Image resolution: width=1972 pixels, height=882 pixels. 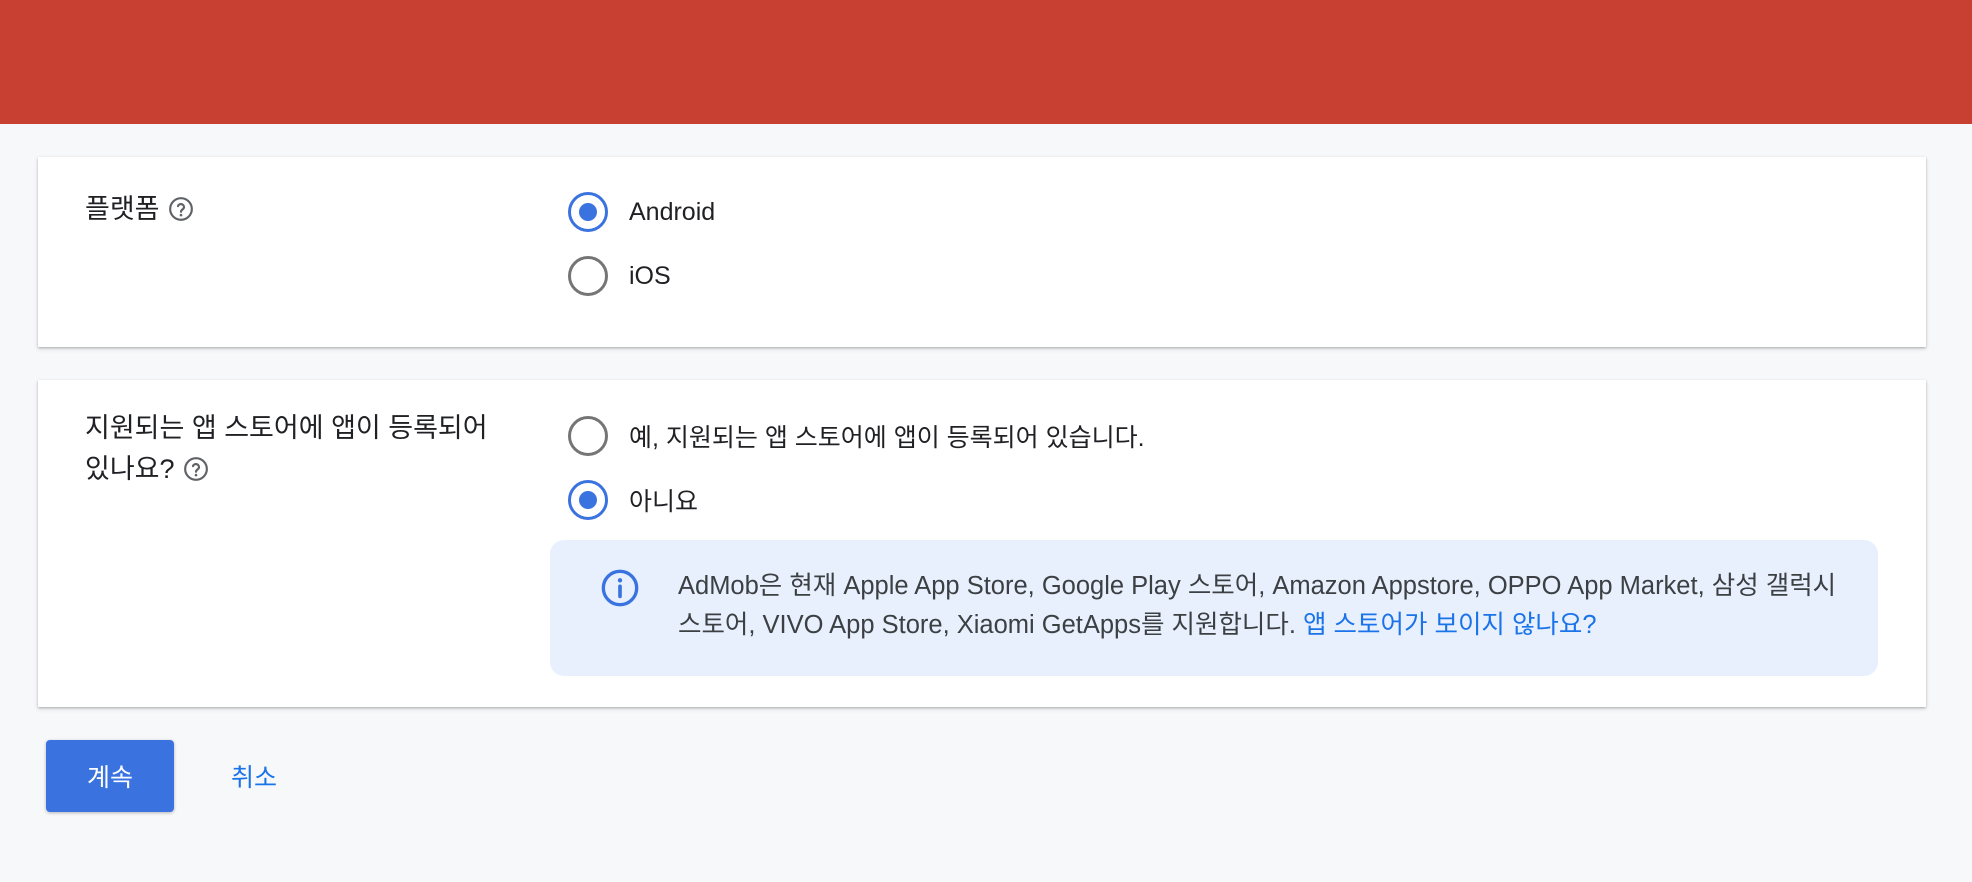 I want to click on platform-option-android: Android, so click(x=641, y=212).